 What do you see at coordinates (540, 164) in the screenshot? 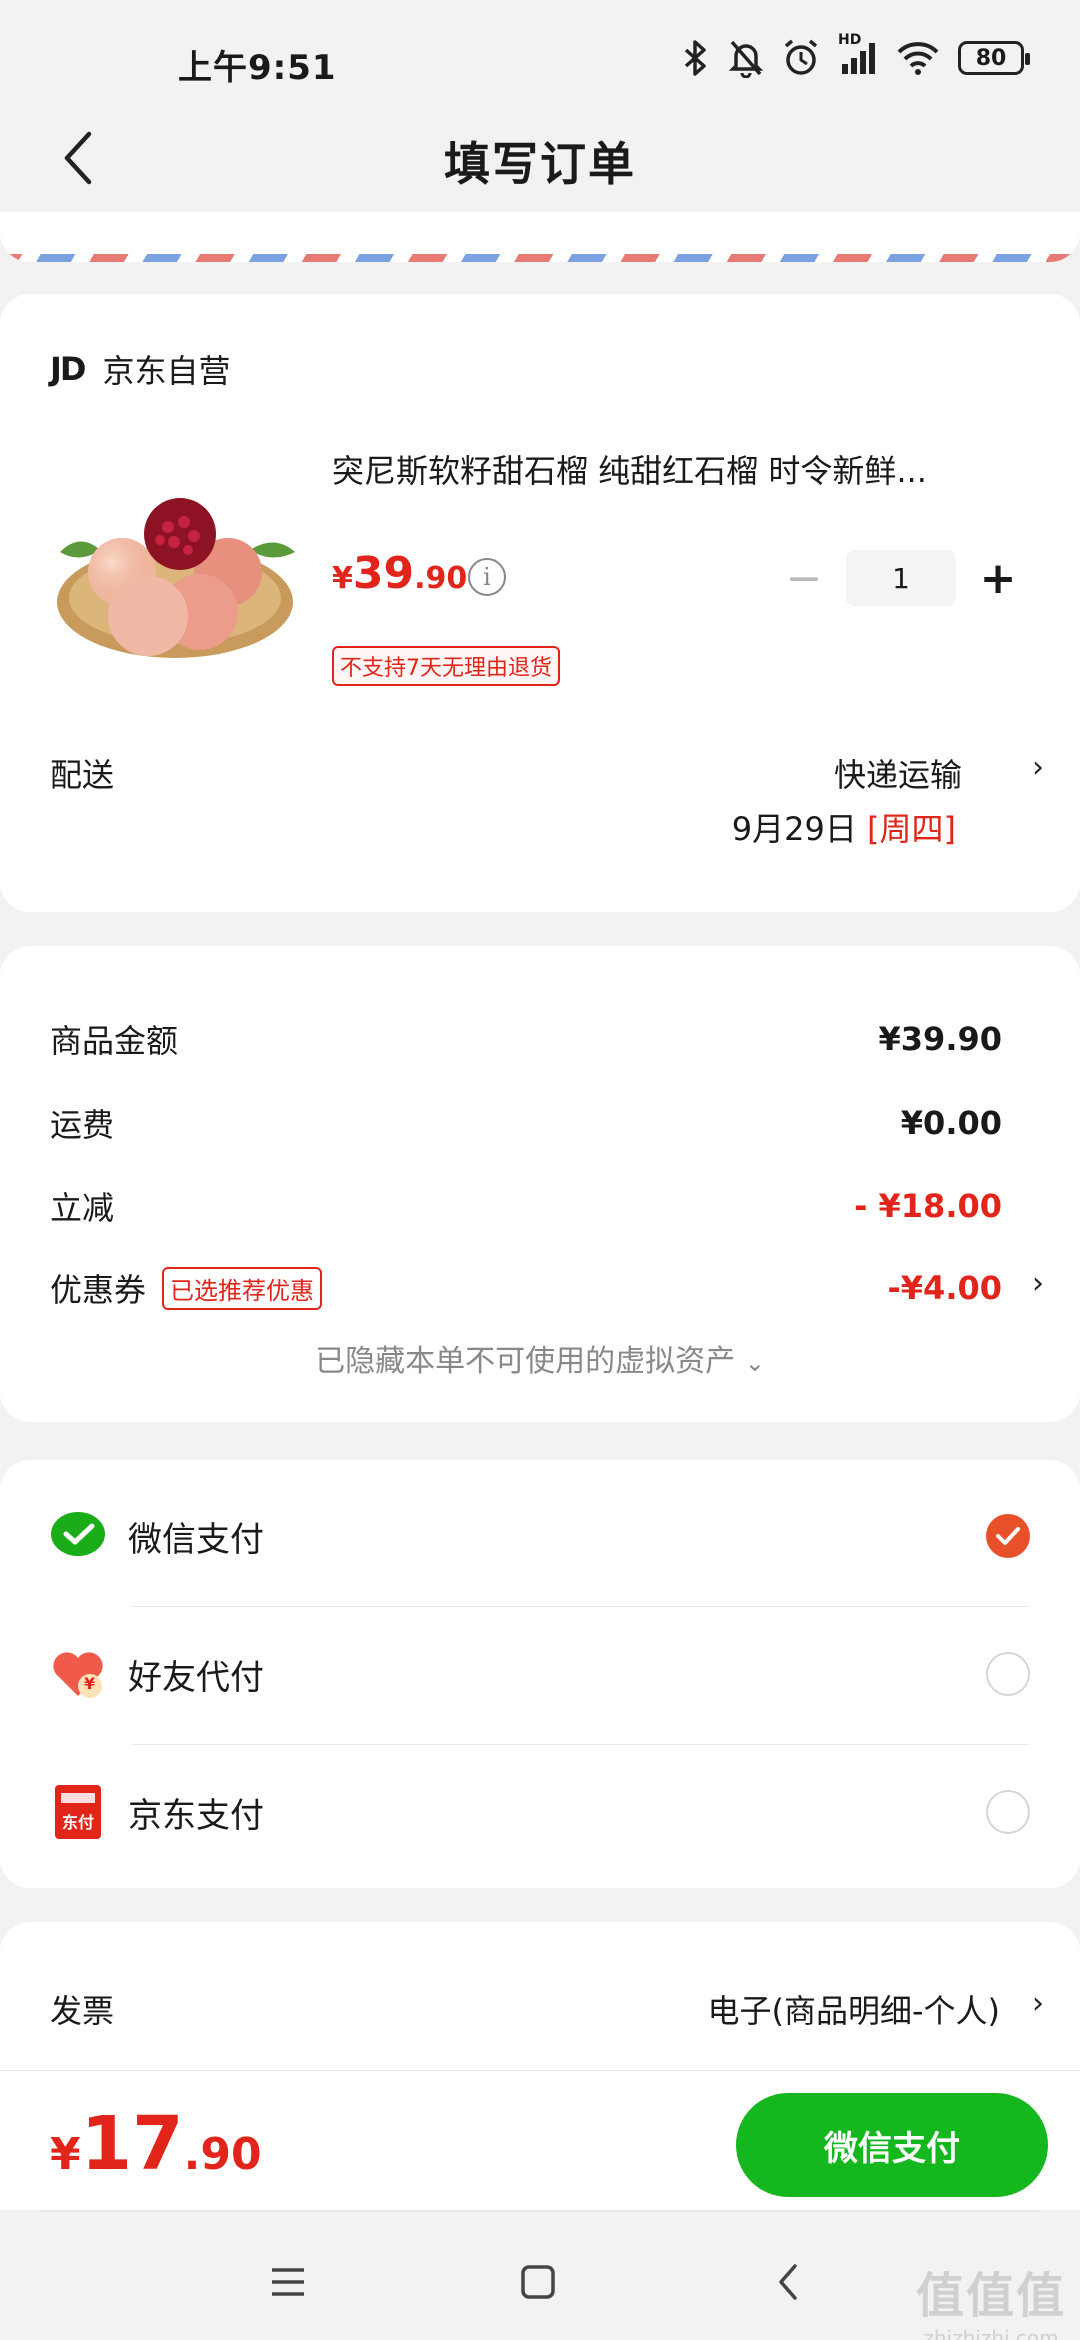
I see `page-title: 填写订单` at bounding box center [540, 164].